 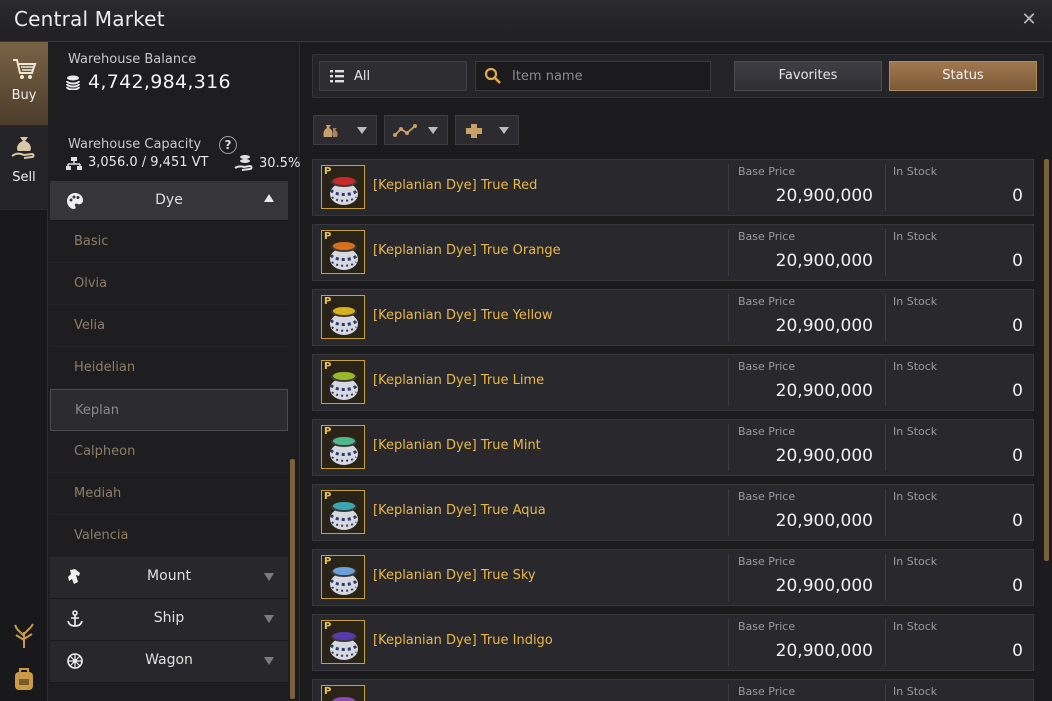 What do you see at coordinates (24, 678) in the screenshot?
I see `backpack-icon` at bounding box center [24, 678].